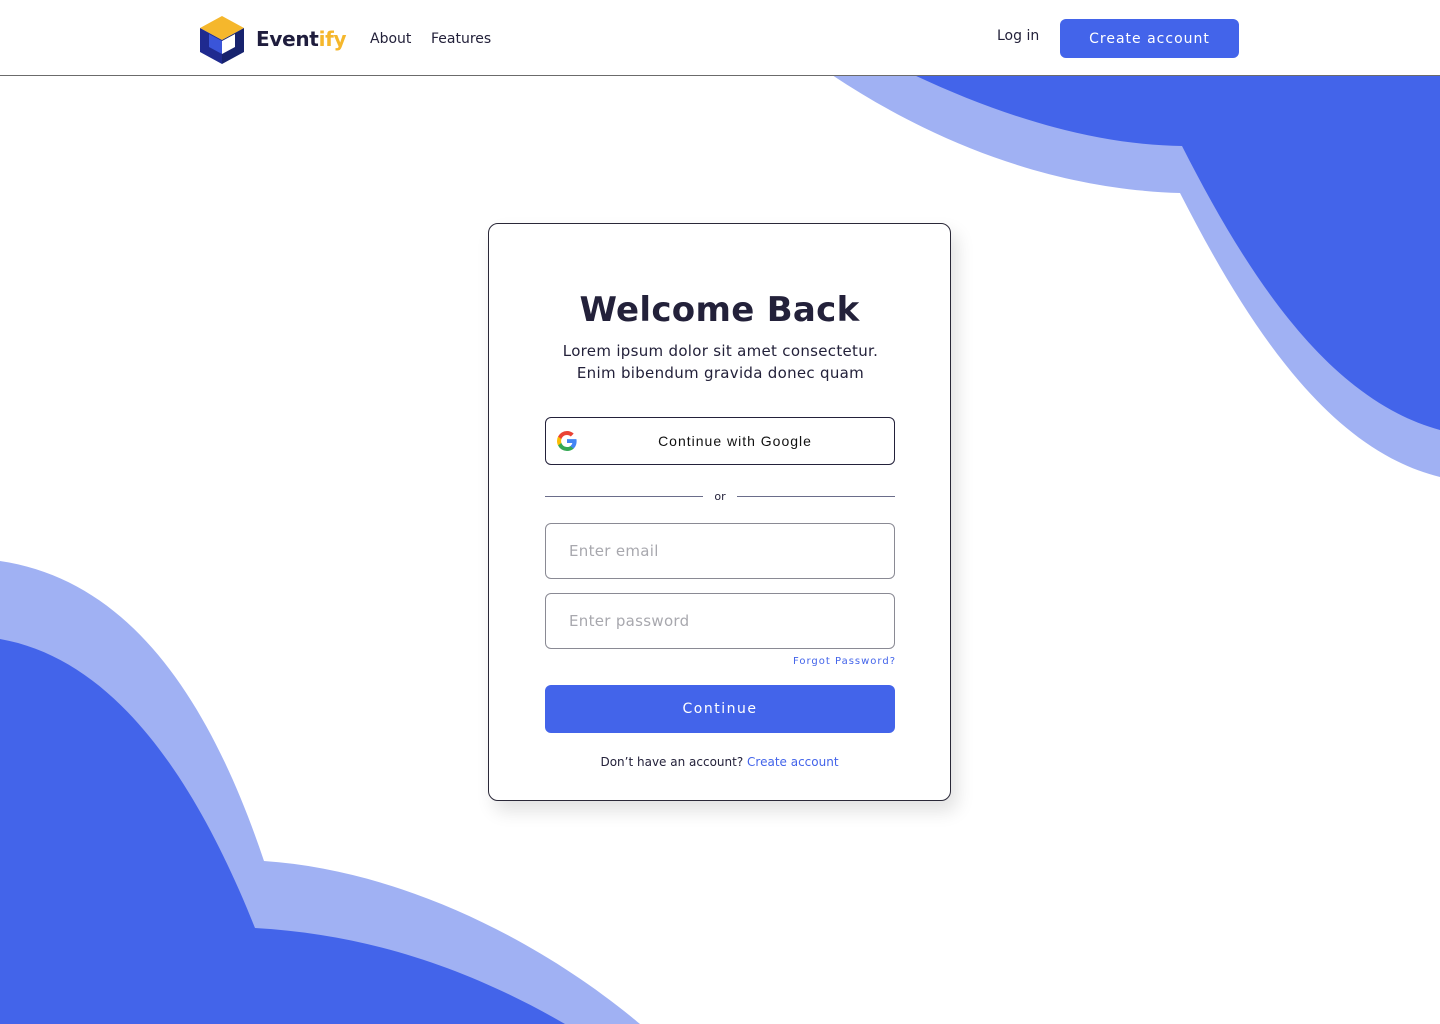 The image size is (1440, 1024). What do you see at coordinates (672, 762) in the screenshot?
I see `signup-prompt-text: Don’t have an account?` at bounding box center [672, 762].